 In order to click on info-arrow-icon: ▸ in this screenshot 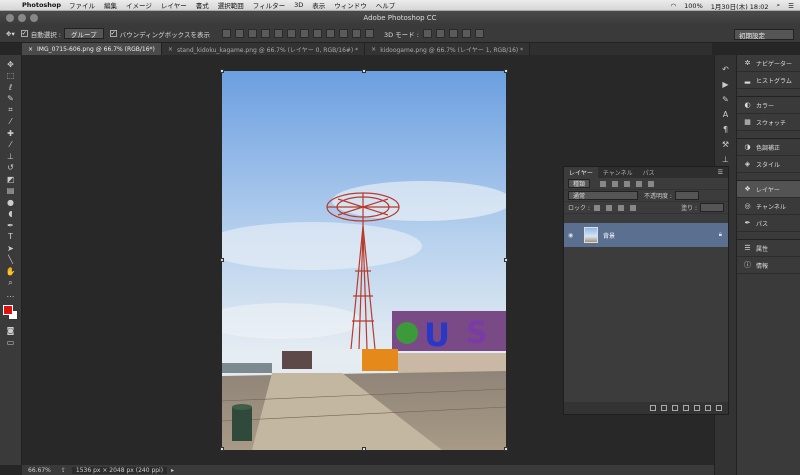, I will do `click(172, 470)`.